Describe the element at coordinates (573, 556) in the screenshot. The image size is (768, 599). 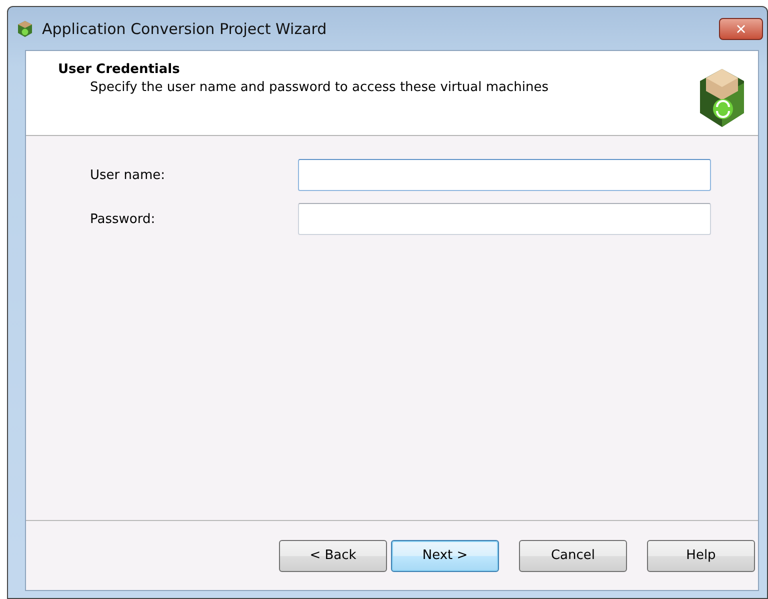
I see `dialog-button: Cancel` at that location.